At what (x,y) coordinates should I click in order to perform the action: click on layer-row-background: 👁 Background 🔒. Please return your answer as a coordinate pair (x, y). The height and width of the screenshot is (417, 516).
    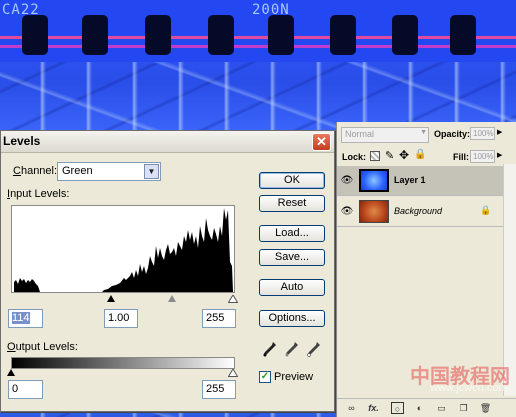
    Looking at the image, I should click on (420, 212).